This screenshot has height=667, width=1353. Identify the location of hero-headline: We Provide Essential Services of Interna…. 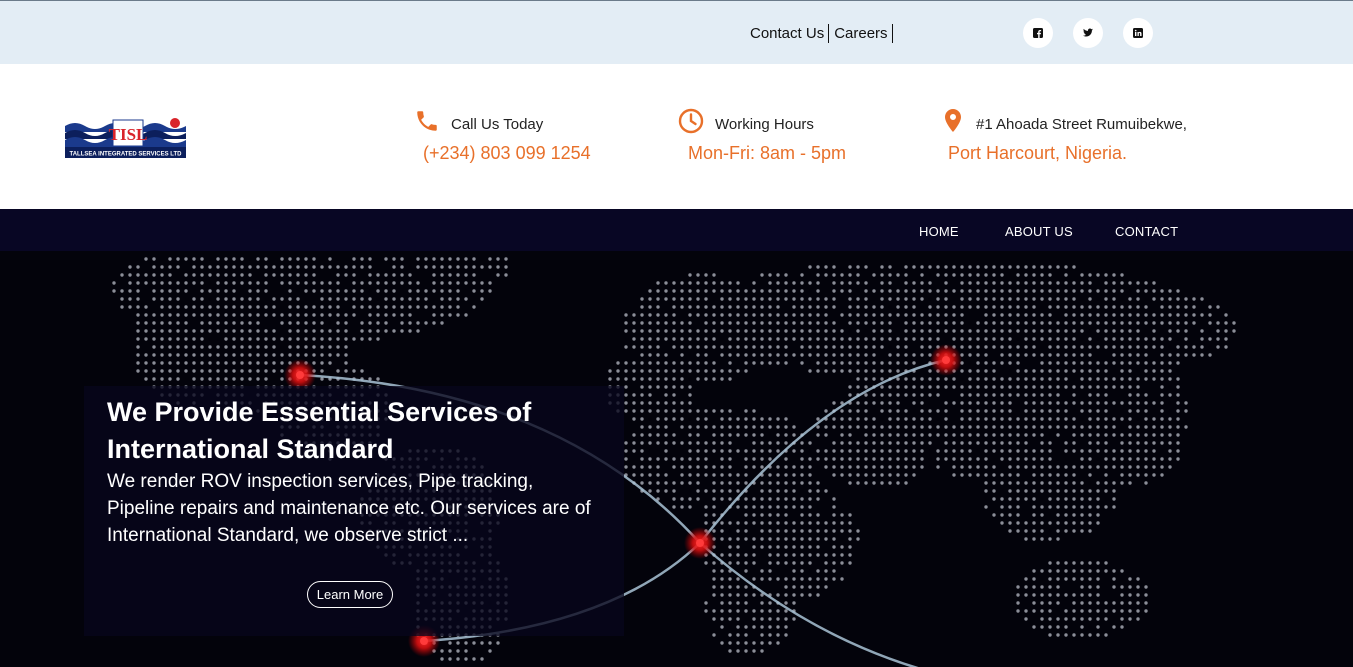
(319, 430).